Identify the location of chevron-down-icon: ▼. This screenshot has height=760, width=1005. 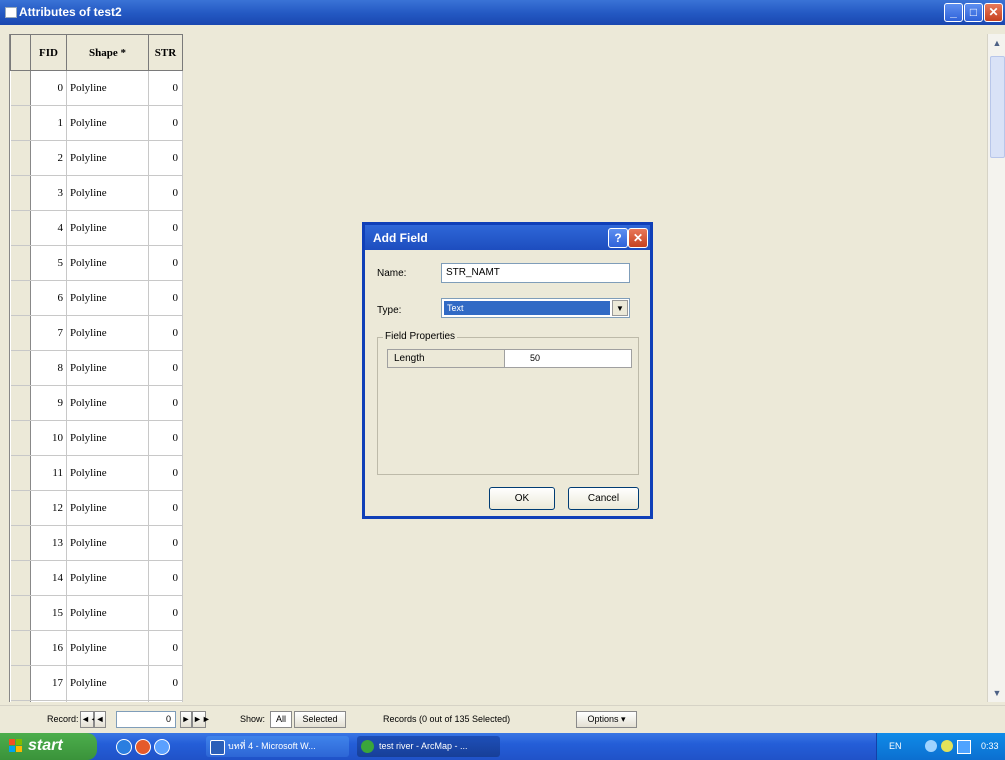
(620, 308).